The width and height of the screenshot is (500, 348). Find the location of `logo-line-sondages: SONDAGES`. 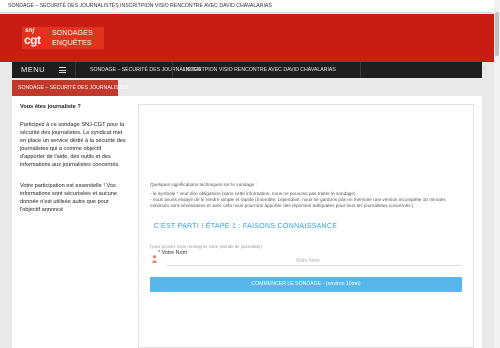

logo-line-sondages: SONDAGES is located at coordinates (72, 32).